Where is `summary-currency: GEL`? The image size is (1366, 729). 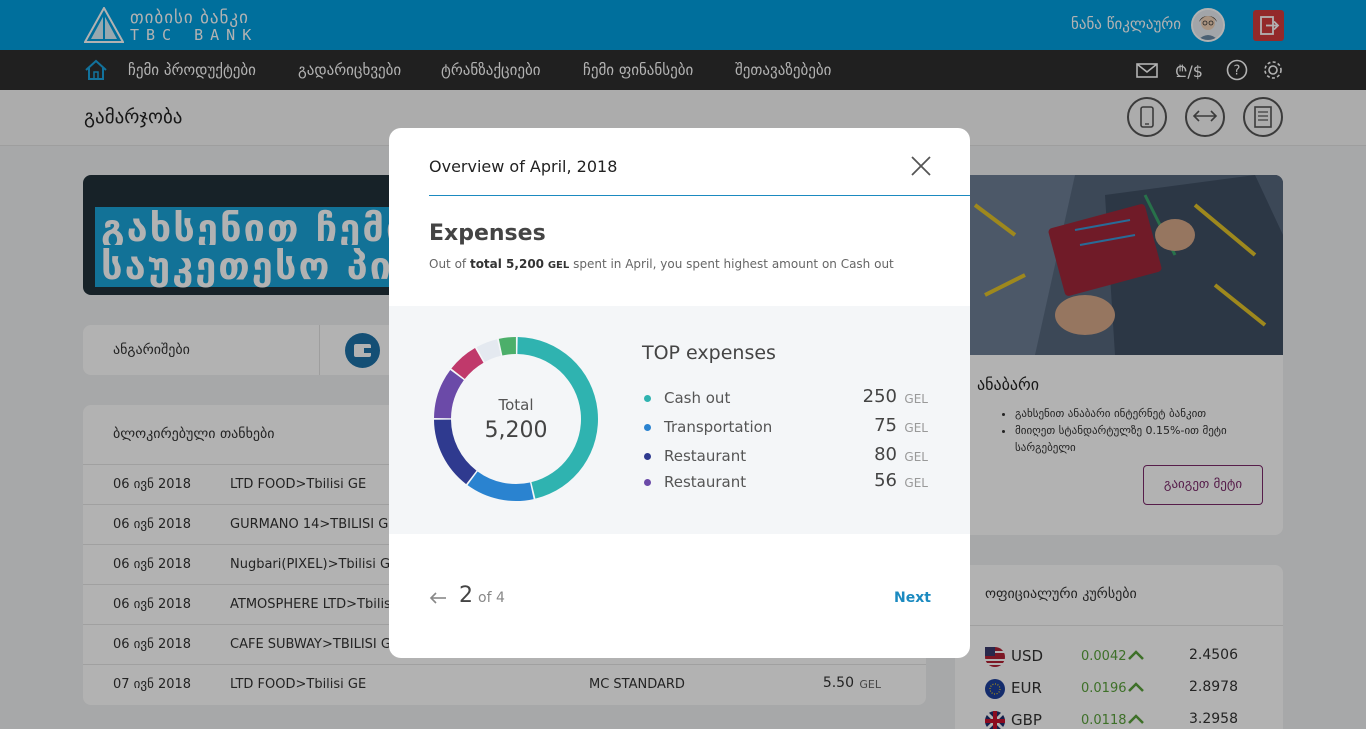
summary-currency: GEL is located at coordinates (558, 265).